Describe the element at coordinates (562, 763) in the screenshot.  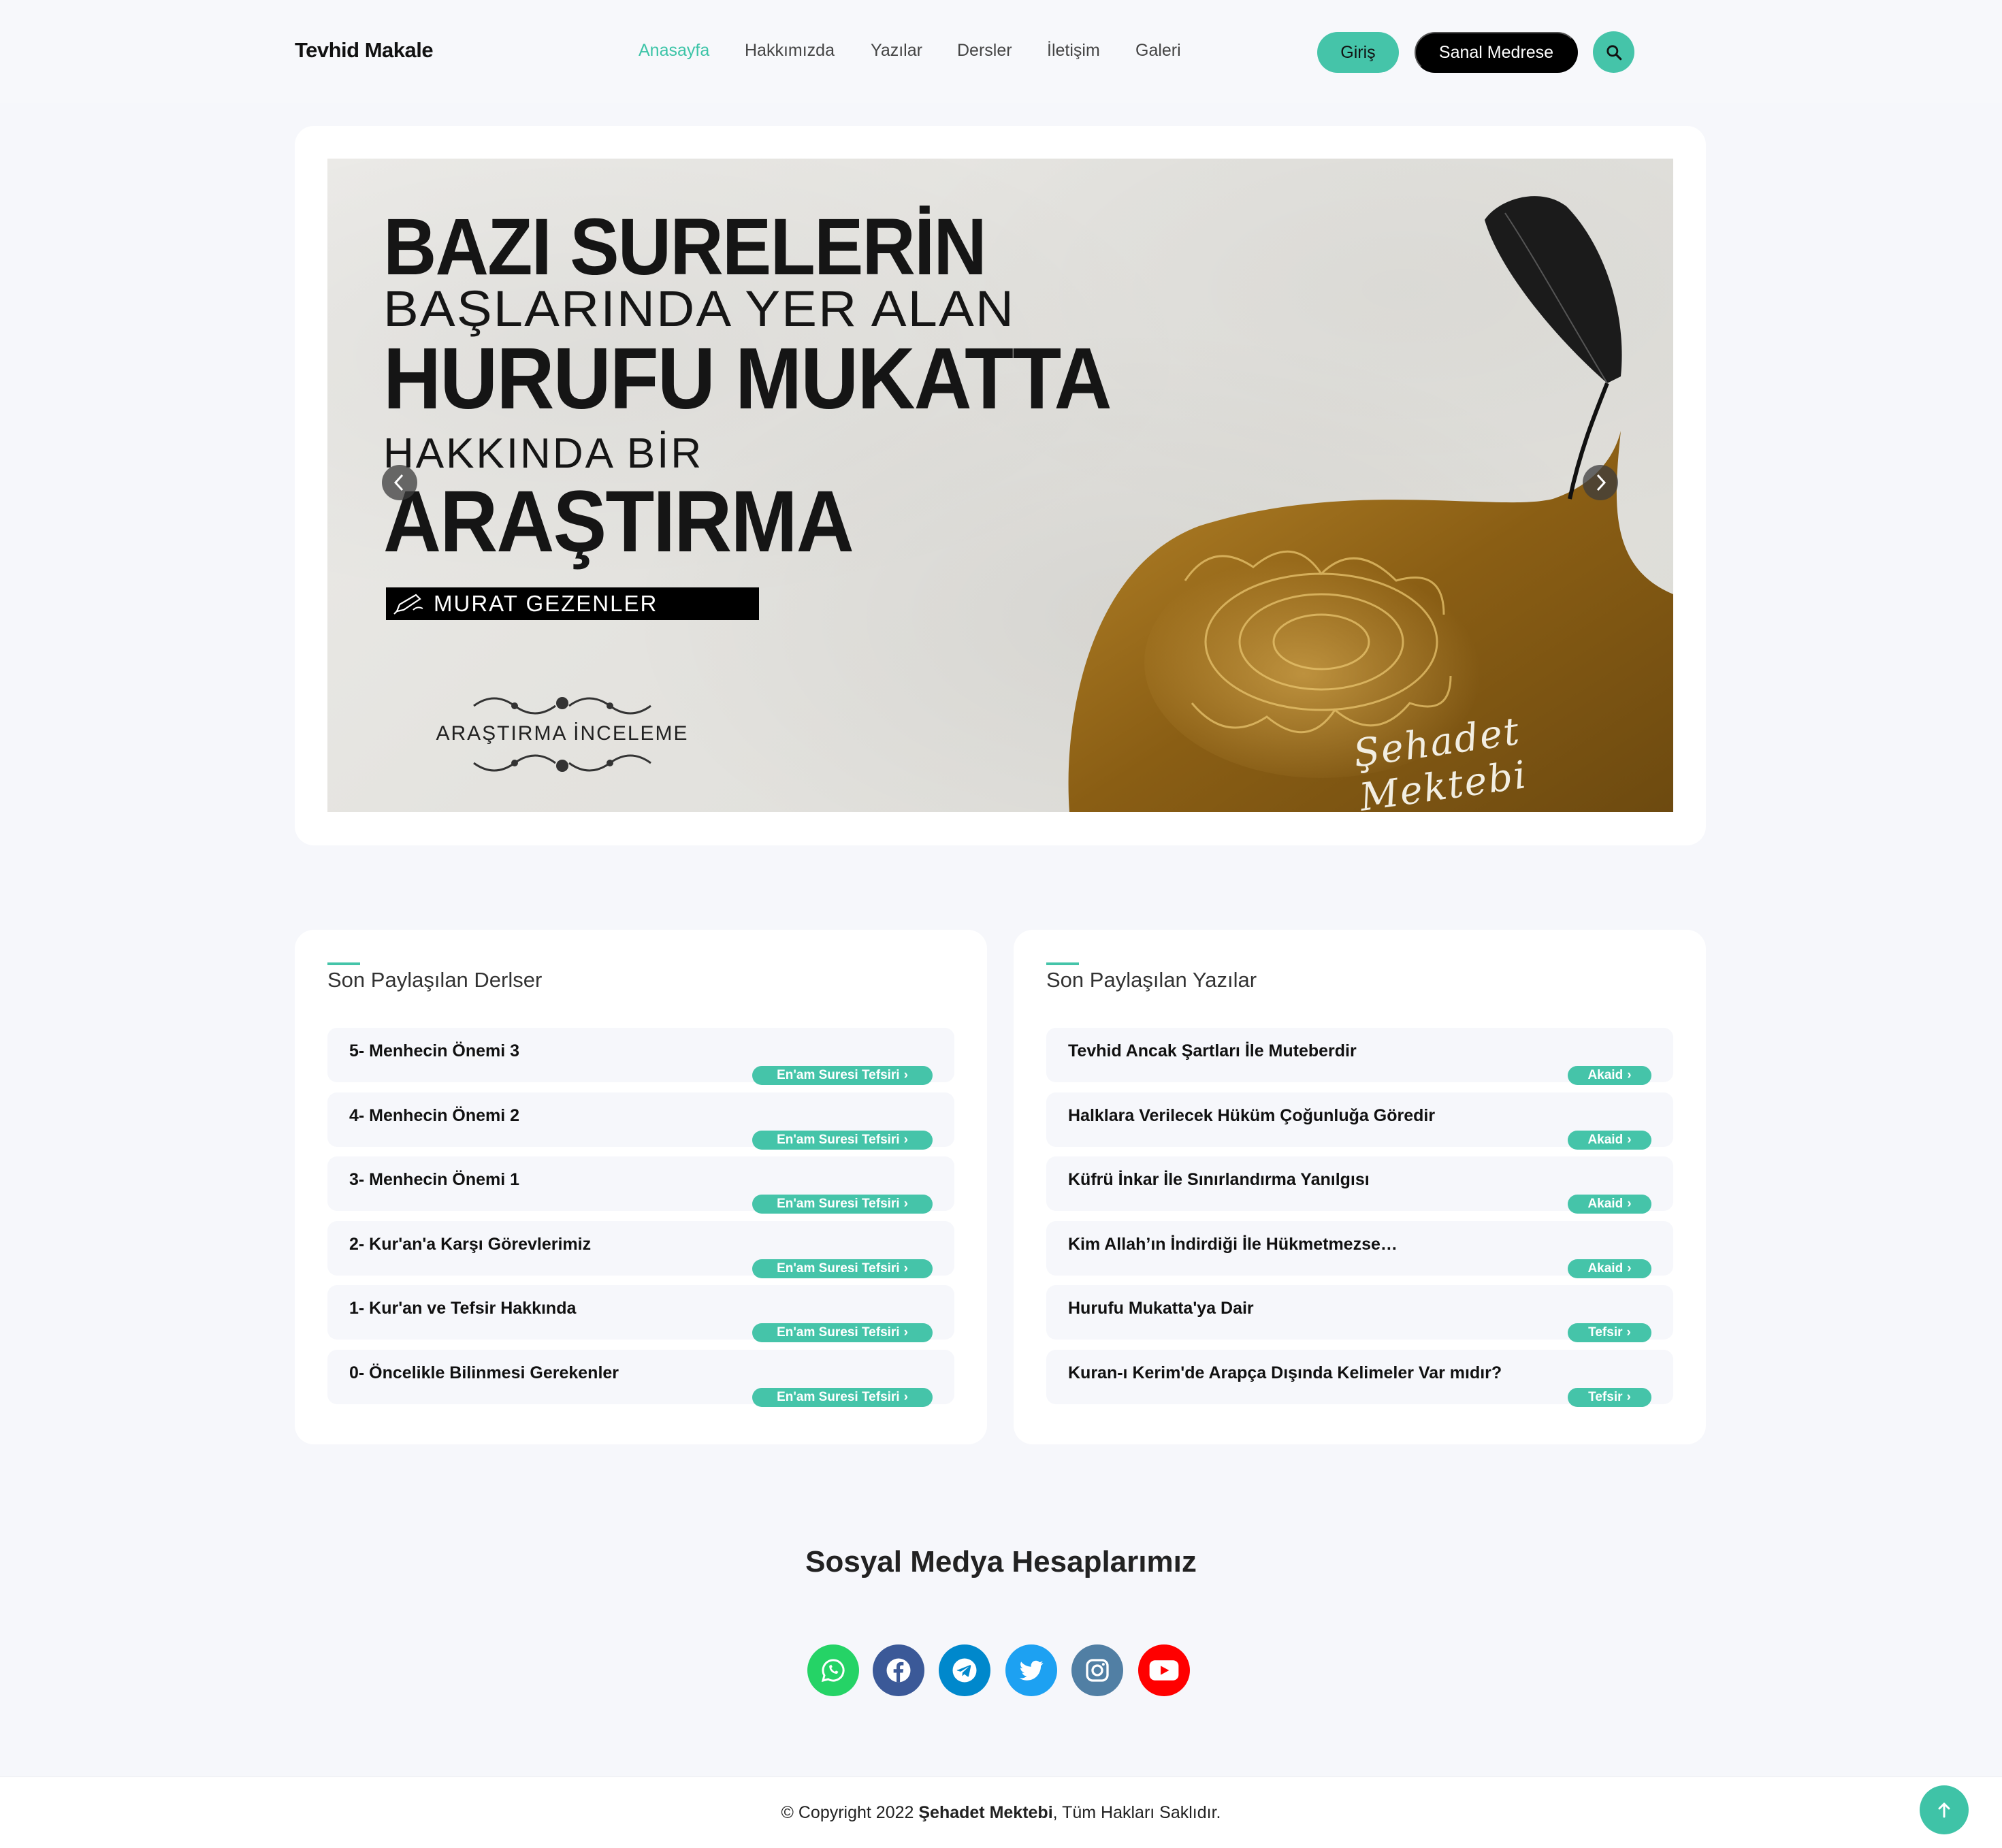
I see `ornament-bottom-icon` at that location.